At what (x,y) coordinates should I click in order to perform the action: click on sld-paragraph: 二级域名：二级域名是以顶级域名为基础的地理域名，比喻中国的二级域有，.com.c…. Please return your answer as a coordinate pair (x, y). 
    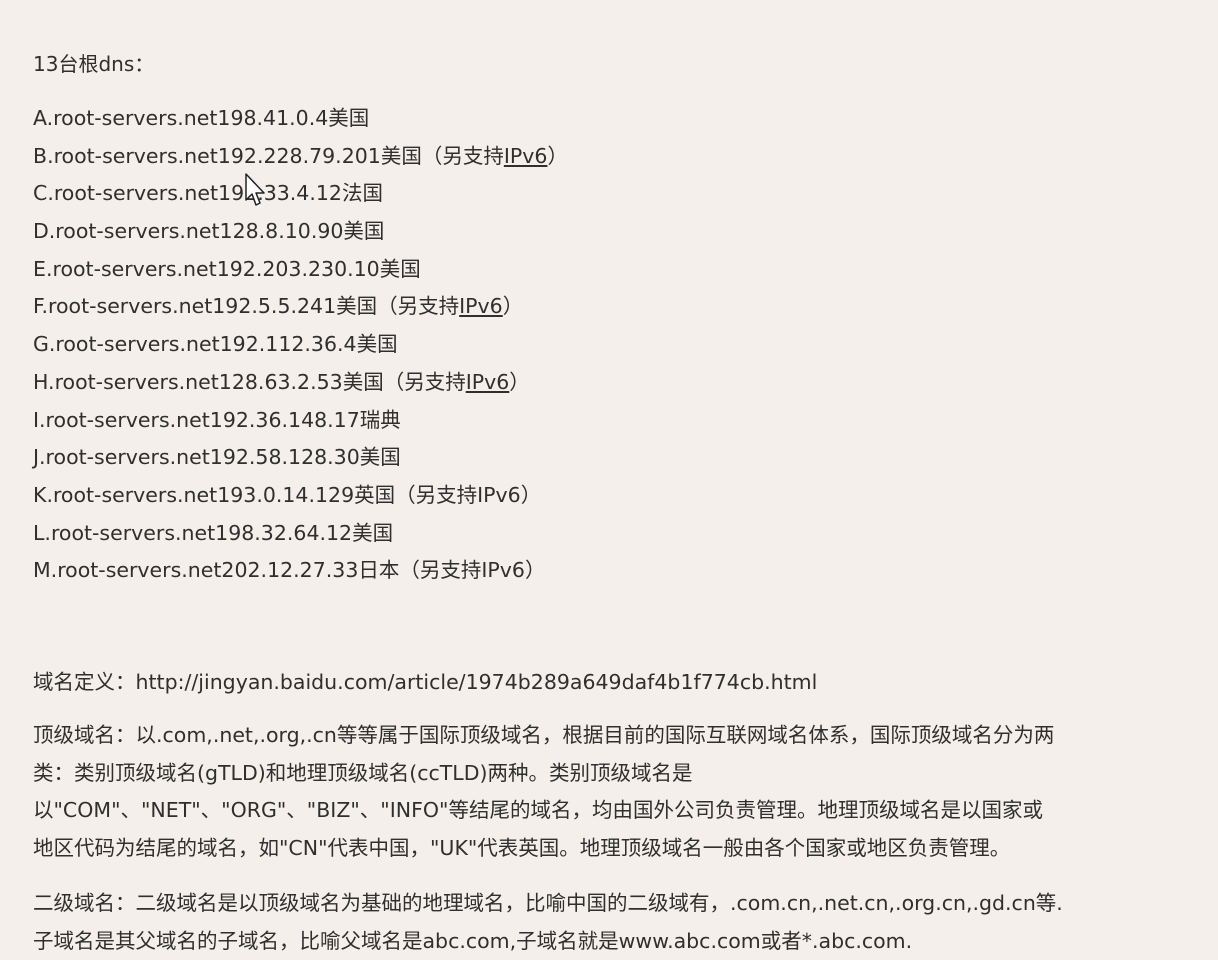
    Looking at the image, I should click on (623, 922).